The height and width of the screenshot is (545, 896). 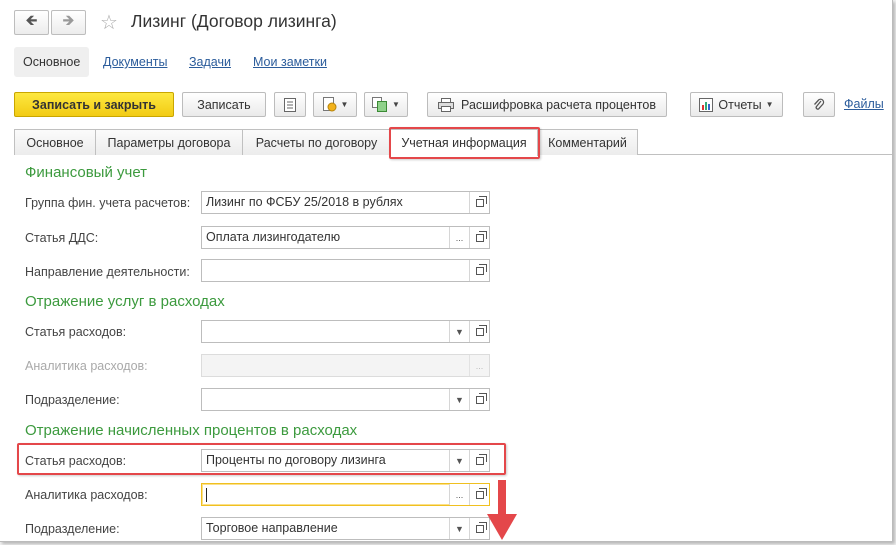 What do you see at coordinates (335, 270) in the screenshot?
I see `activity-direction-value` at bounding box center [335, 270].